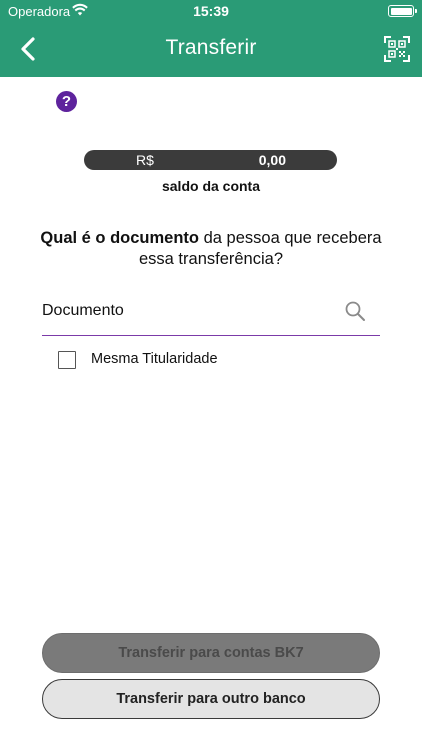 This screenshot has height=750, width=422. Describe the element at coordinates (211, 47) in the screenshot. I see `page-title: Transferir` at that location.